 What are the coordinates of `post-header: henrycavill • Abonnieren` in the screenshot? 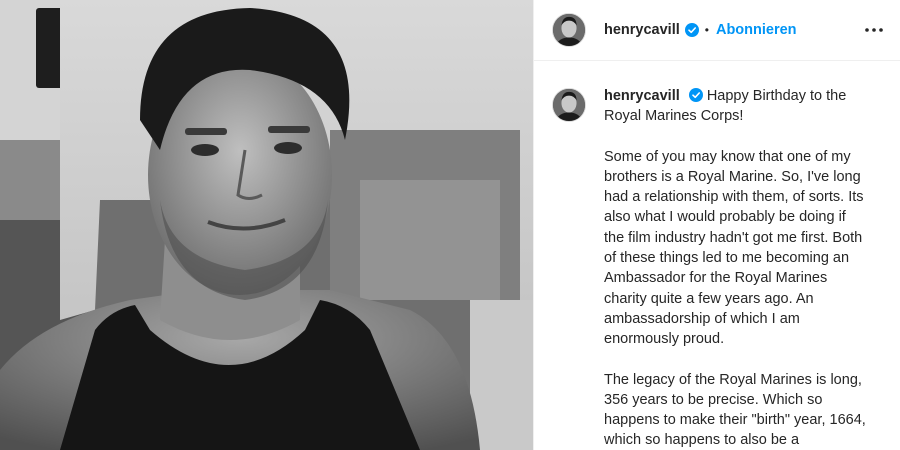 It's located at (717, 30).